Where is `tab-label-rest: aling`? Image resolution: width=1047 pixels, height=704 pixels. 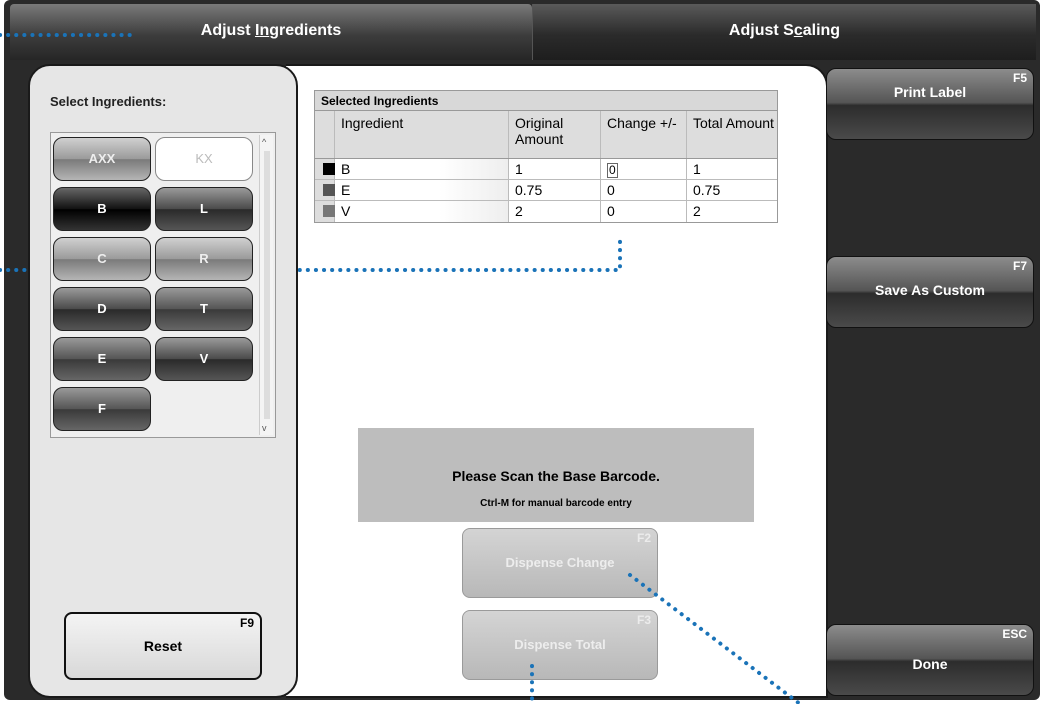 tab-label-rest: aling is located at coordinates (821, 30).